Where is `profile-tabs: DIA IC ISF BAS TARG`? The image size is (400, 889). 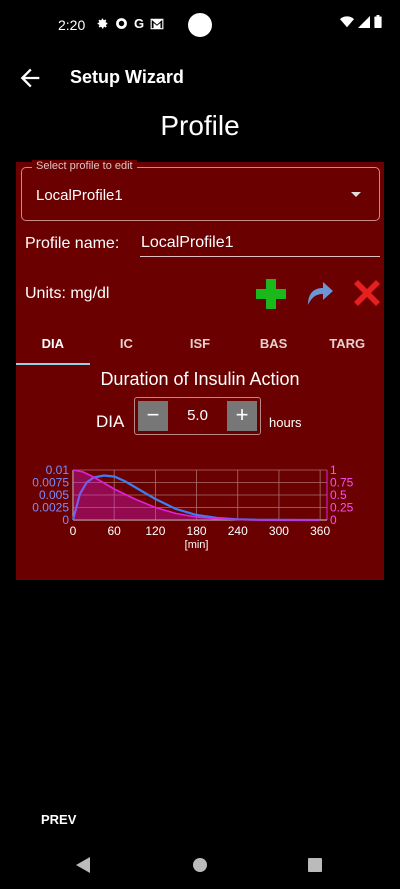 profile-tabs: DIA IC ISF BAS TARG is located at coordinates (200, 346).